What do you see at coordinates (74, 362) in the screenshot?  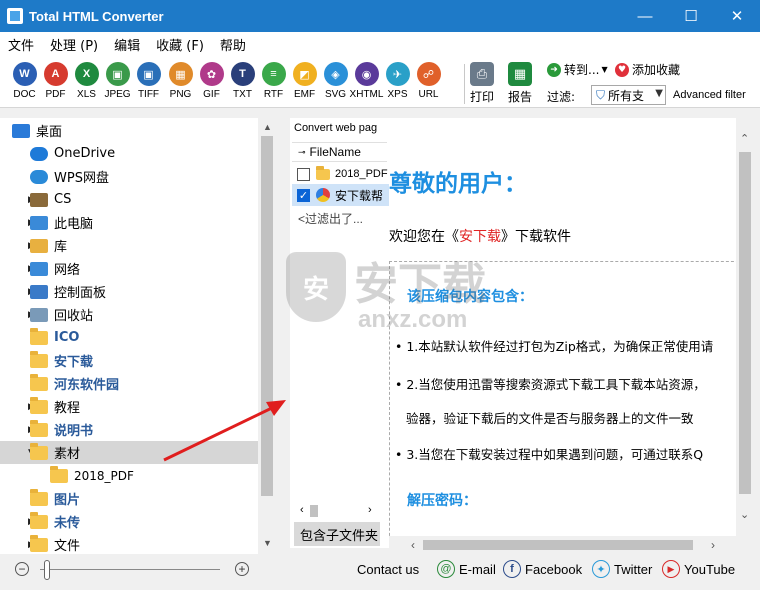 I see `tree-item-label: 安下载` at bounding box center [74, 362].